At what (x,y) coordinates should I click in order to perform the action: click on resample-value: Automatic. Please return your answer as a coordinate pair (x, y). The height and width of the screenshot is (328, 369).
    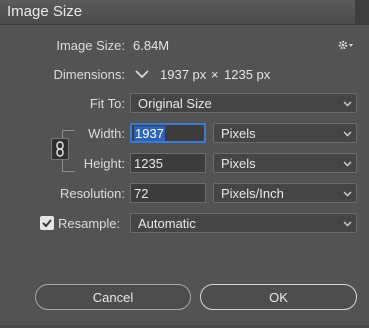
    Looking at the image, I should click on (167, 223).